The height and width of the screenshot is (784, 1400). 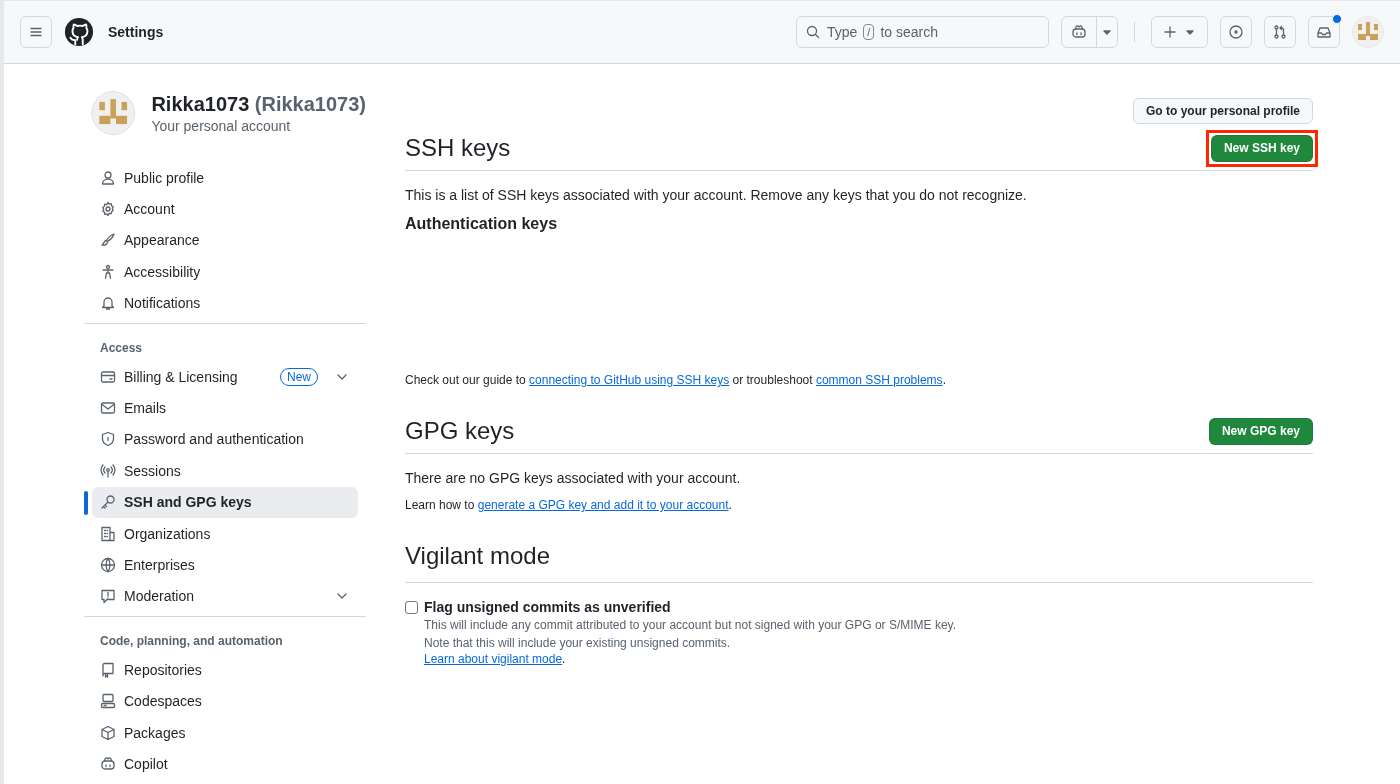 I want to click on pull-requests-button, so click(x=1280, y=32).